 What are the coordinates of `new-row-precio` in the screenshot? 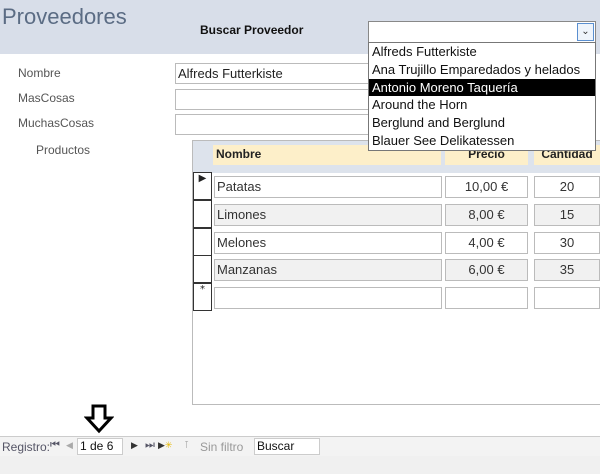 It's located at (486, 298).